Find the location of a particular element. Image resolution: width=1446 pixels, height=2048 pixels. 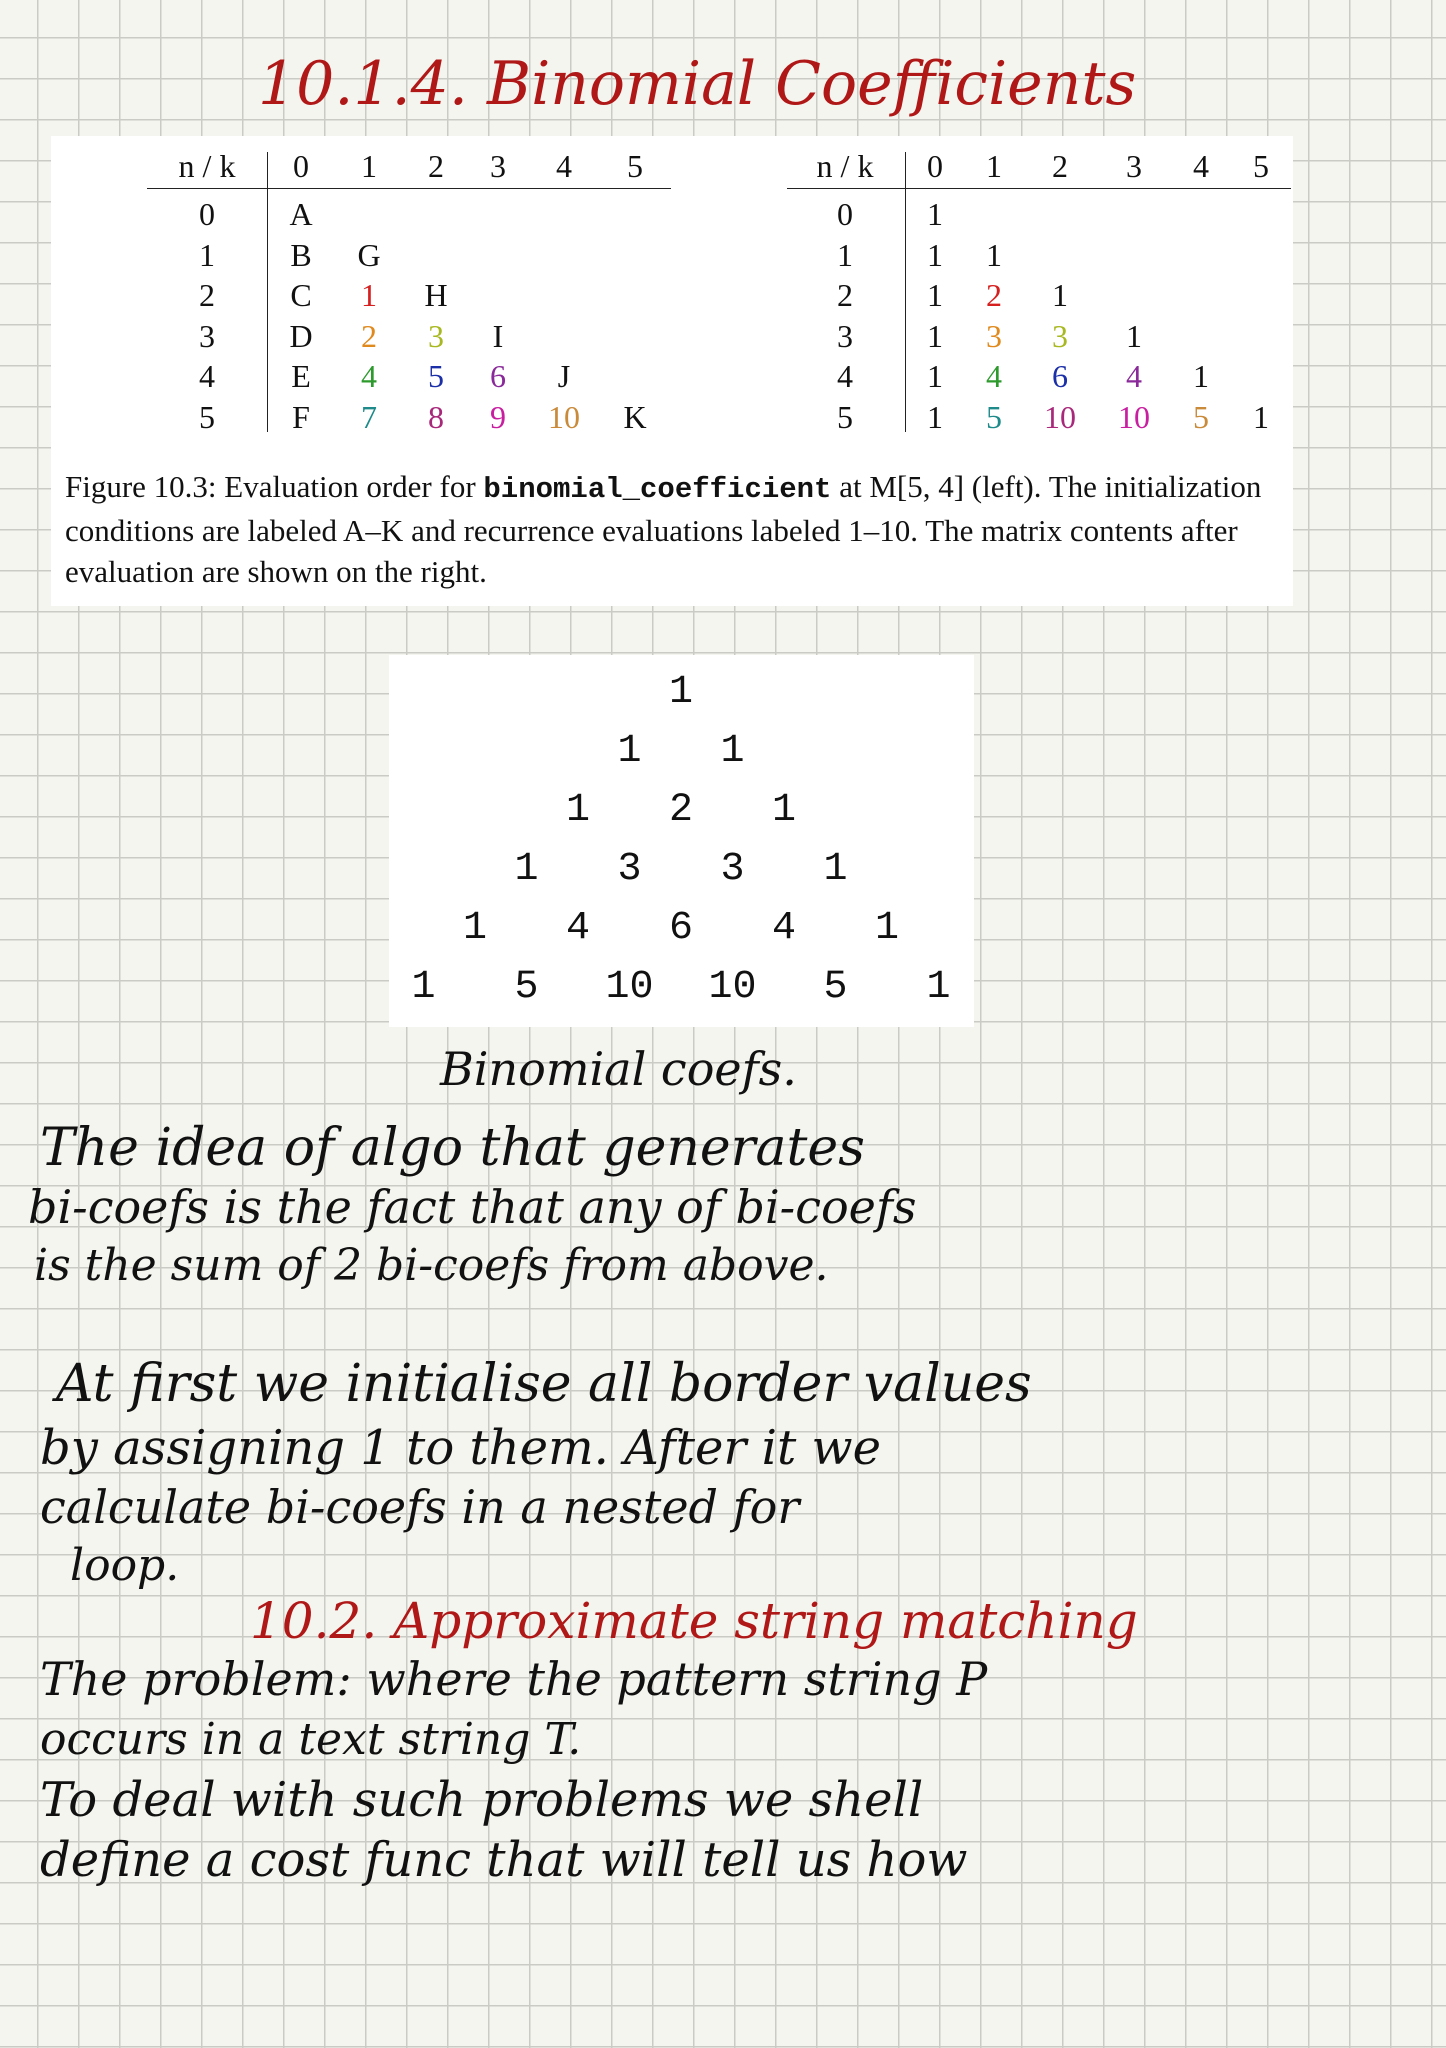

matrix-column-header: 1 is located at coordinates (369, 166).